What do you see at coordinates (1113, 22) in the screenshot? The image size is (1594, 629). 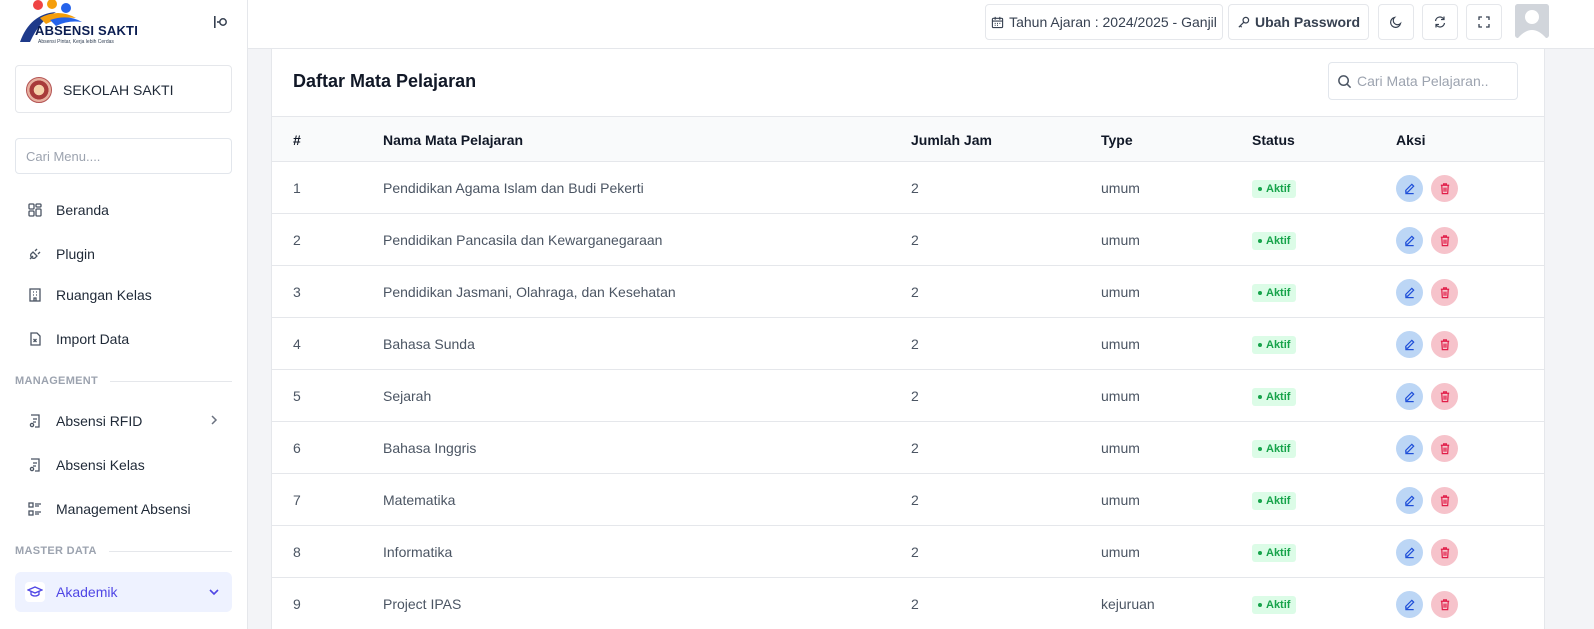 I see `academic-year-label: Tahun Ajaran : 2024/2025 - Ganjil` at bounding box center [1113, 22].